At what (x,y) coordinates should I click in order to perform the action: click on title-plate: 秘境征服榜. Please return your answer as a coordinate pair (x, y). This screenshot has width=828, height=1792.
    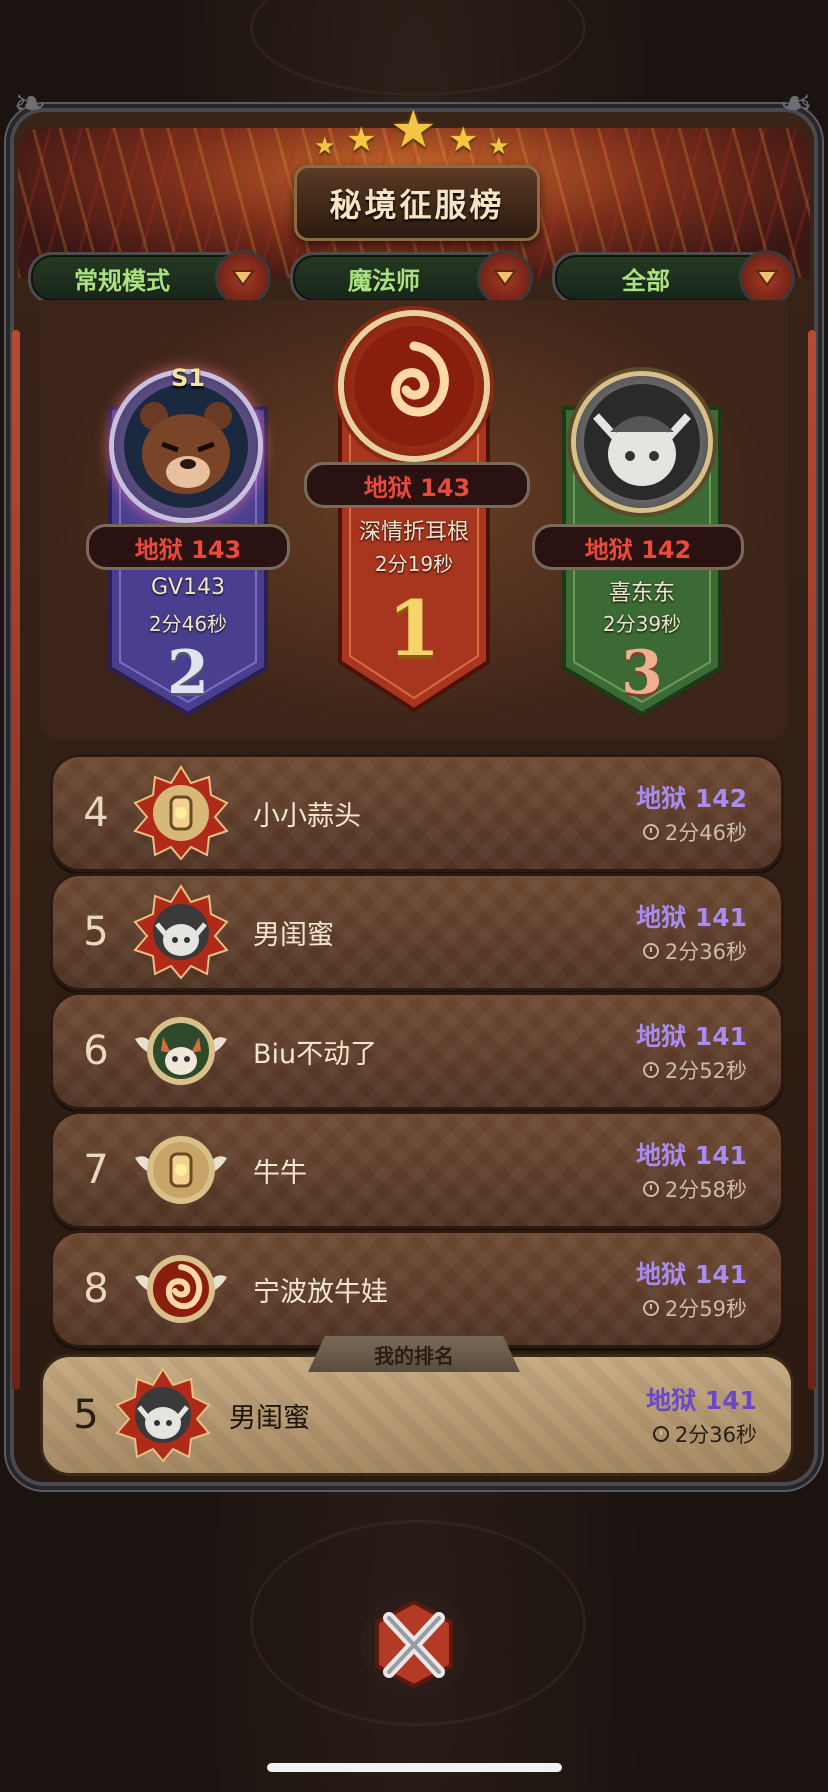
    Looking at the image, I should click on (417, 203).